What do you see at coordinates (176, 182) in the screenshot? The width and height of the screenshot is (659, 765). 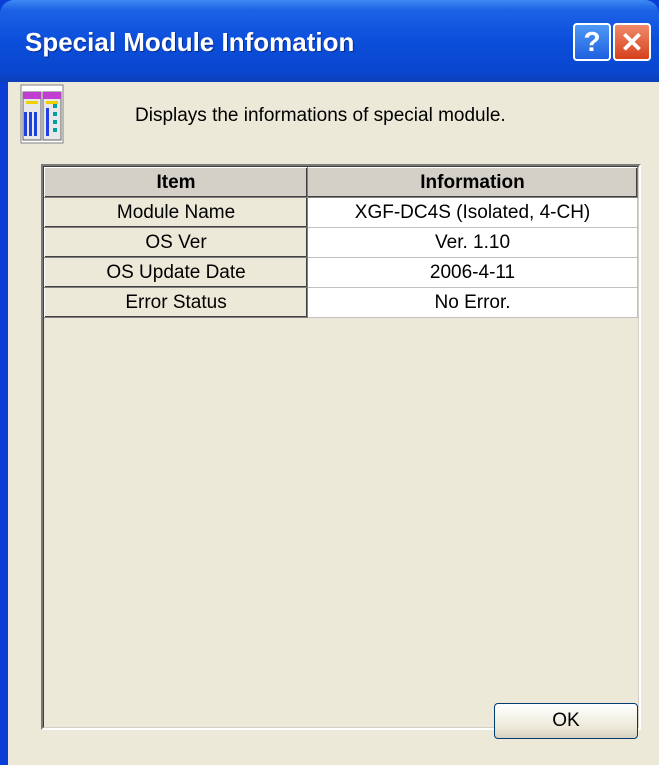 I see `column-header-item: Item` at bounding box center [176, 182].